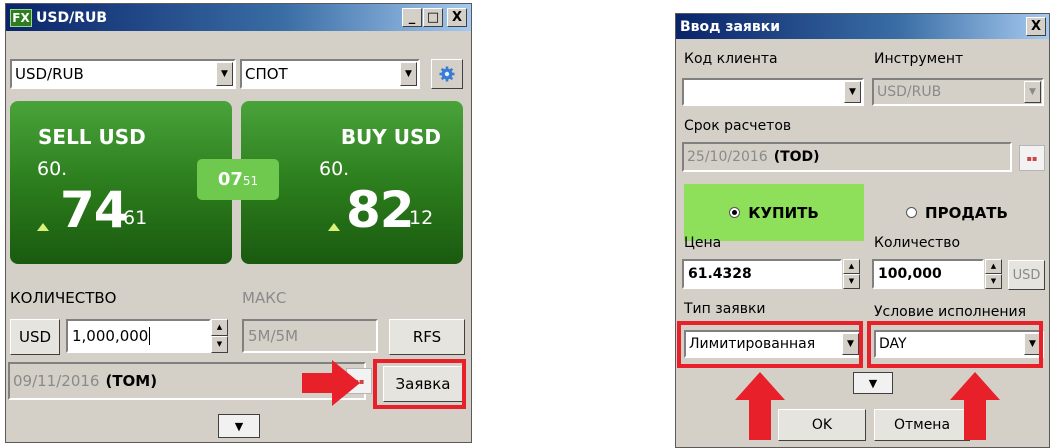 The image size is (1058, 448). What do you see at coordinates (738, 126) in the screenshot?
I see `settlement-label: Срок расчетов` at bounding box center [738, 126].